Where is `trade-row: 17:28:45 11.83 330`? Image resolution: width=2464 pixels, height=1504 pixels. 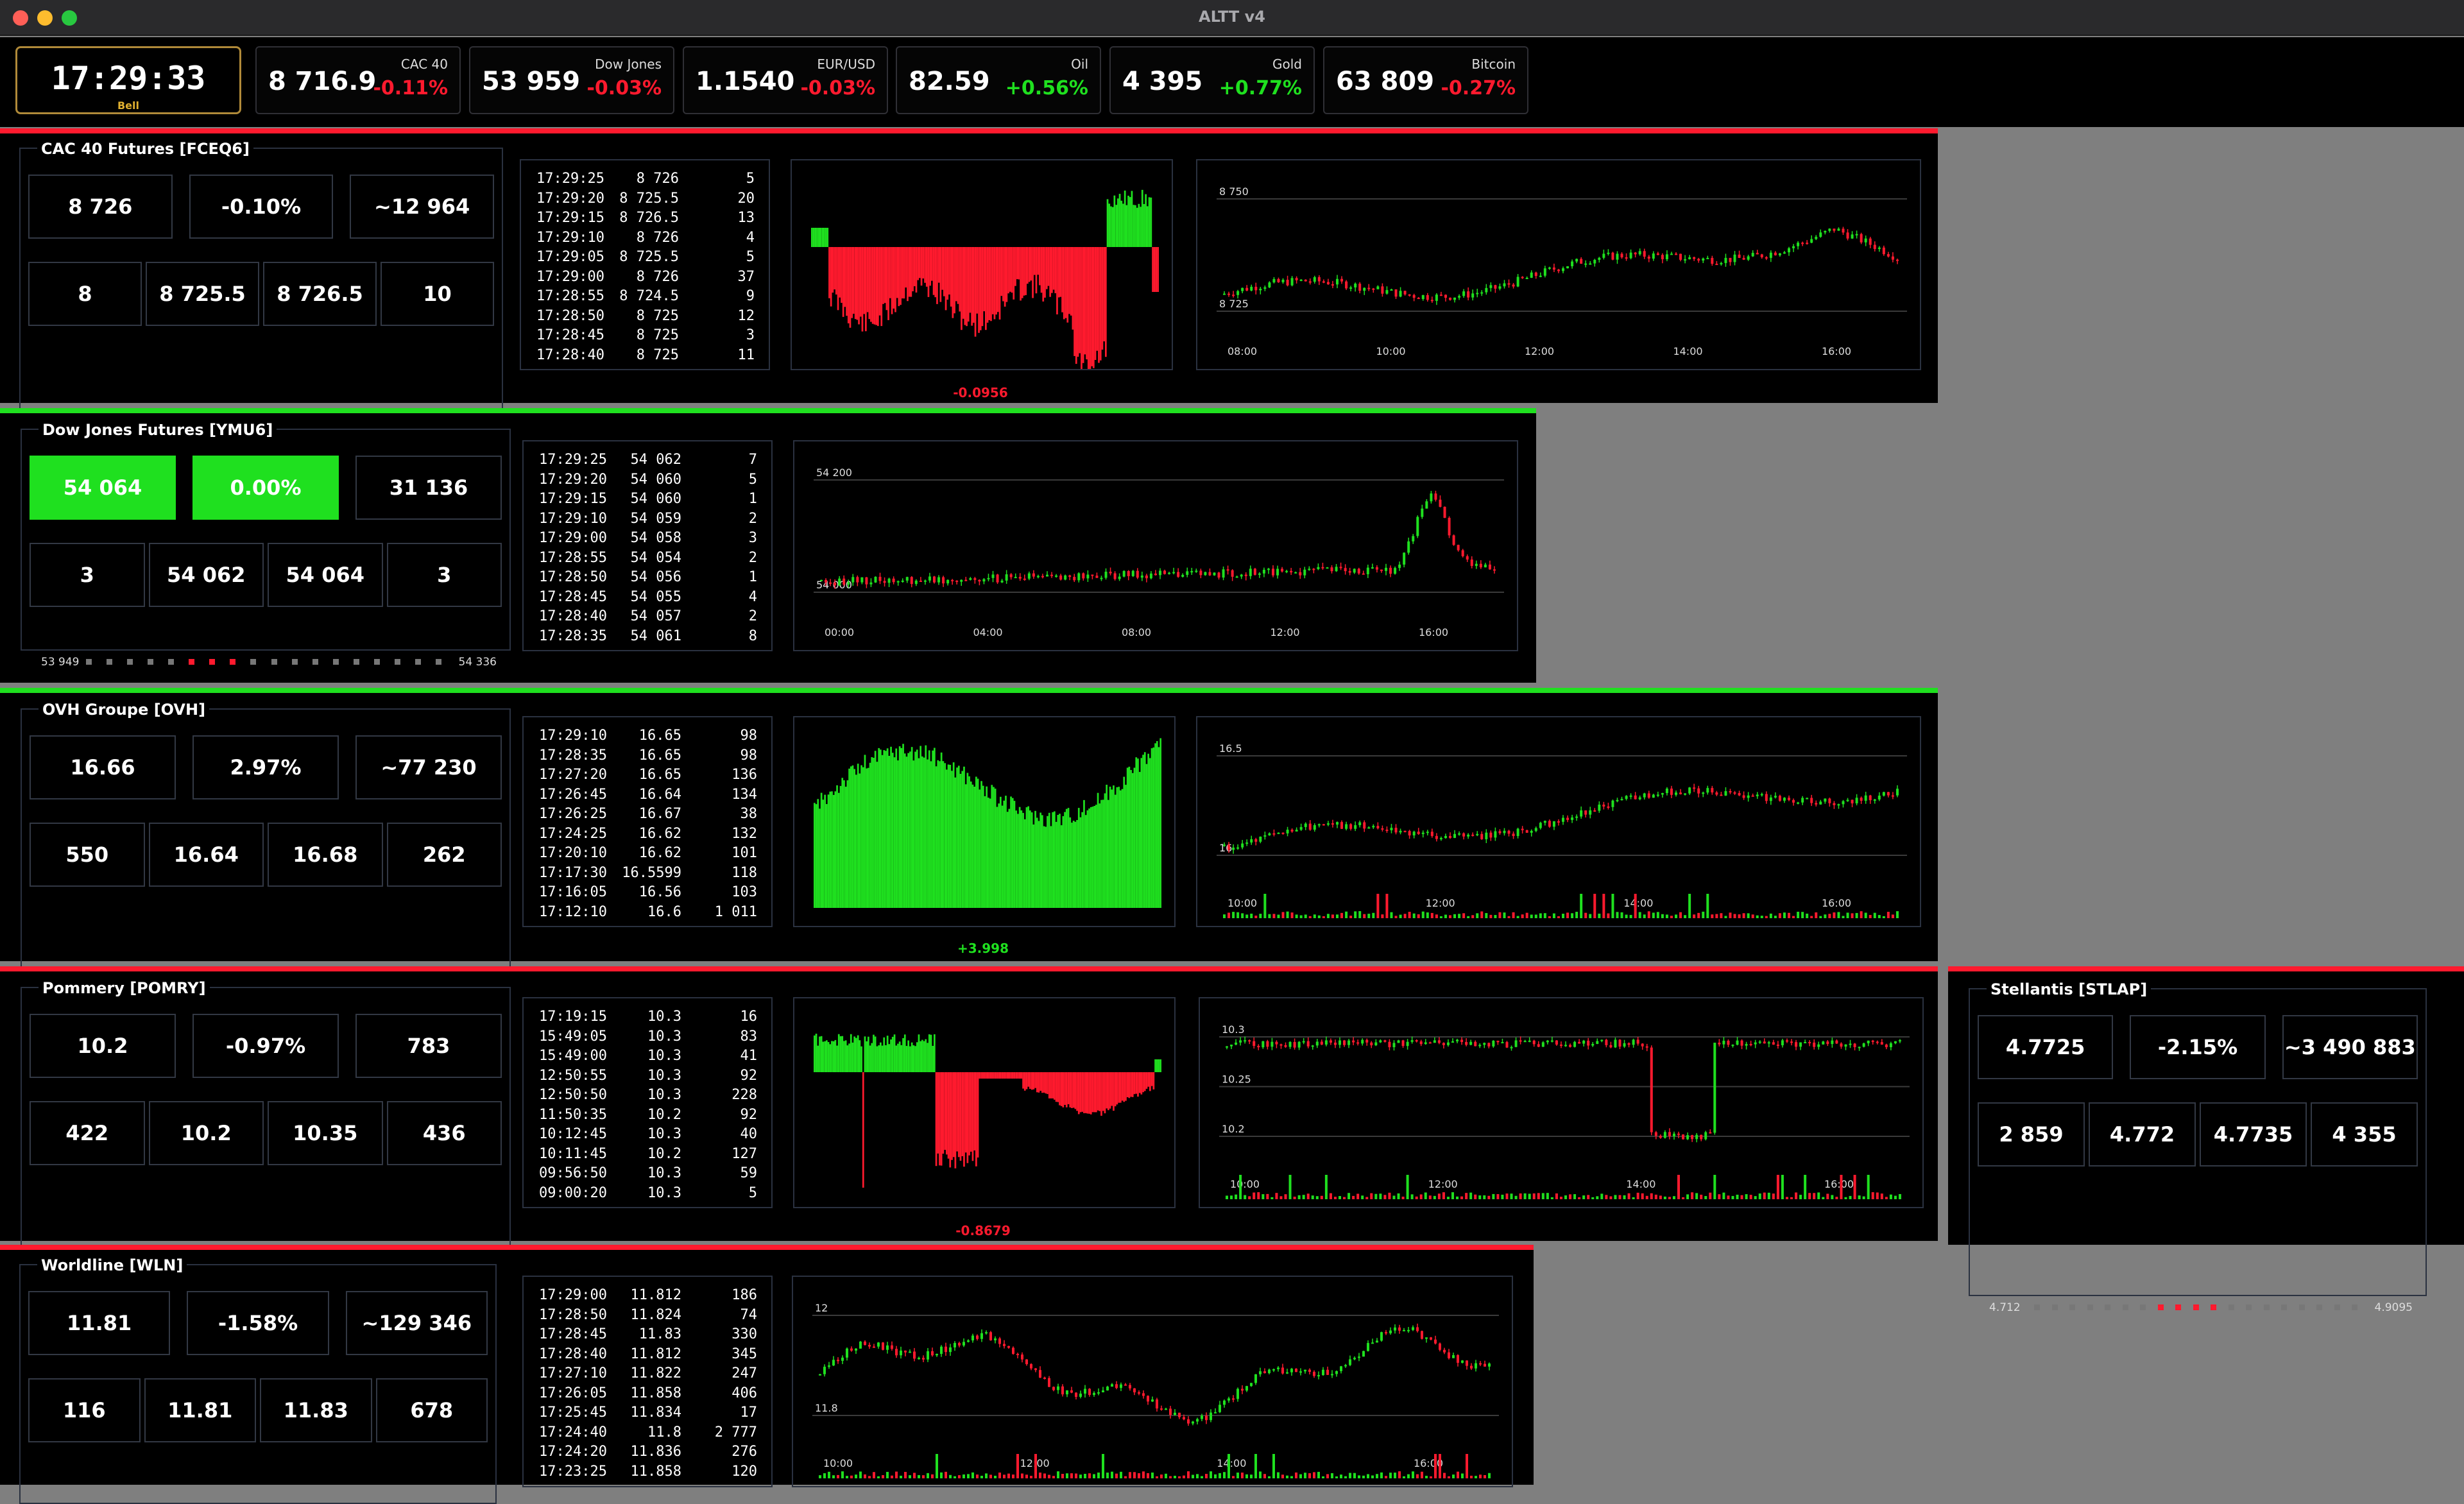 trade-row: 17:28:45 11.83 330 is located at coordinates (648, 1336).